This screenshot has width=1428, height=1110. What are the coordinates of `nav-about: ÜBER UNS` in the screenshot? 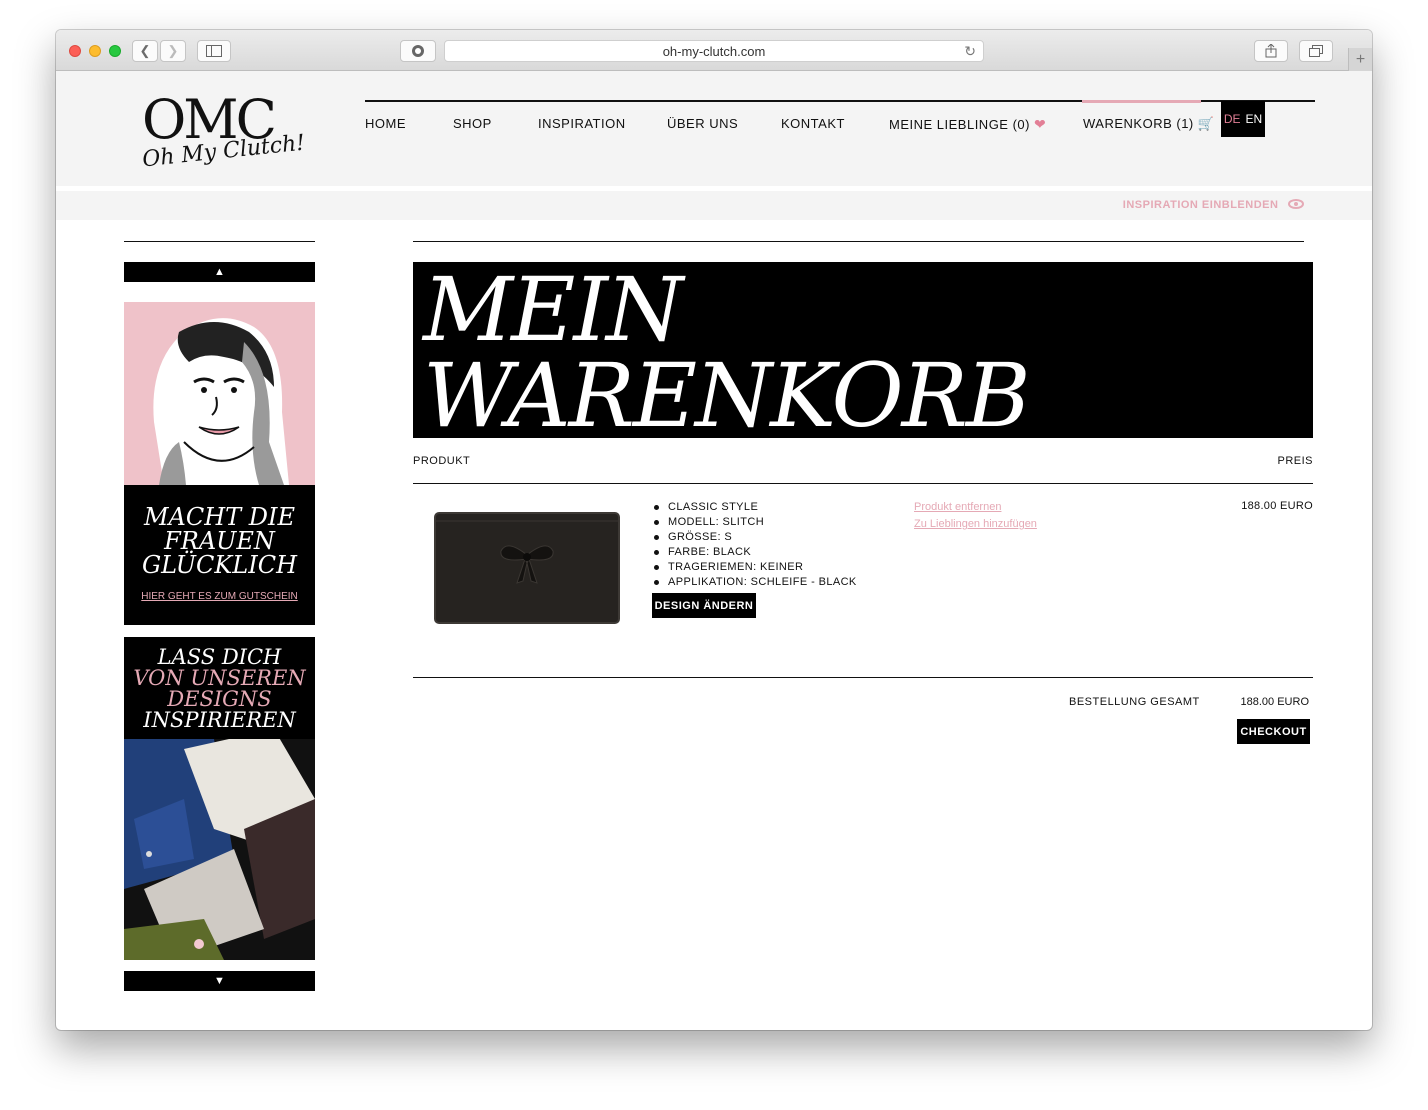 It's located at (702, 123).